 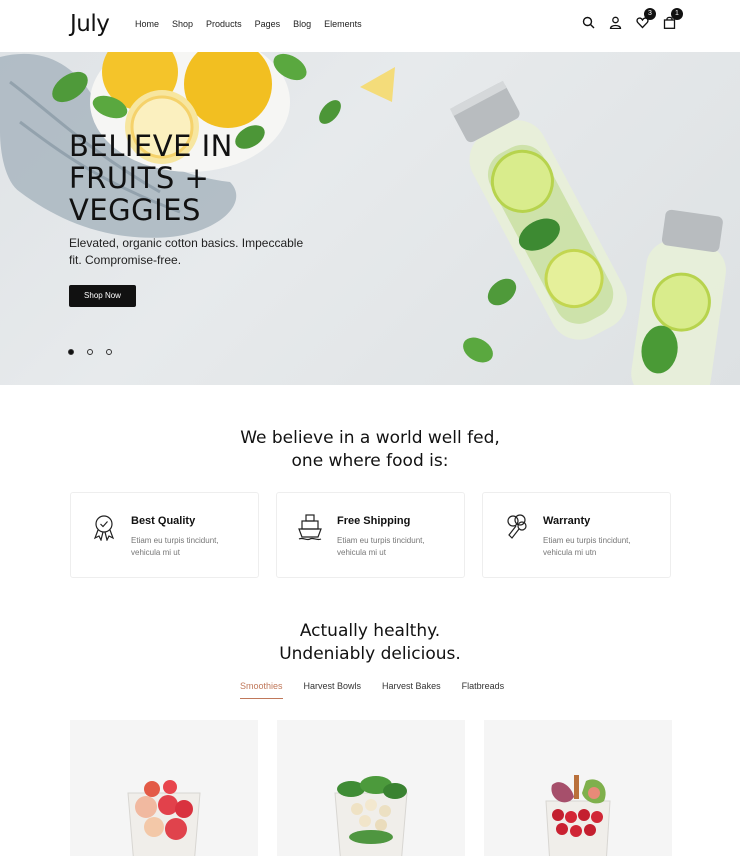 I want to click on main-nav: Home Shop Products Pages Blog Elements, so click(x=255, y=24).